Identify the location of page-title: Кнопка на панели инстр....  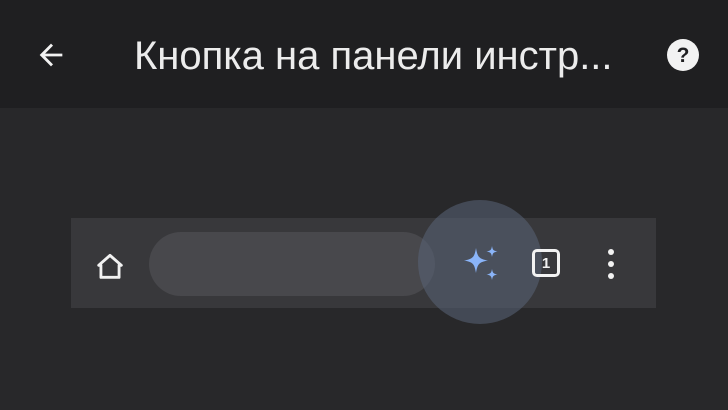
(373, 56).